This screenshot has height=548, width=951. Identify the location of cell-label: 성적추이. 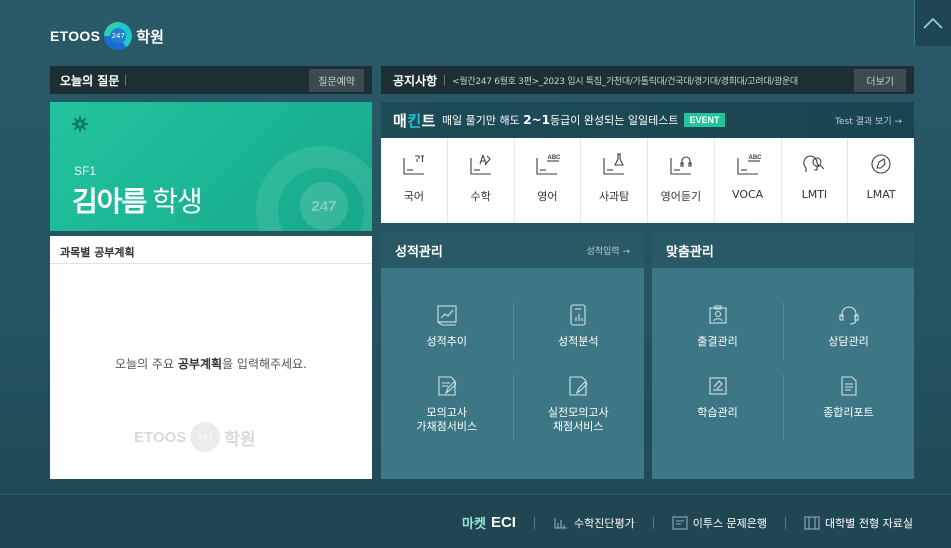
(446, 341).